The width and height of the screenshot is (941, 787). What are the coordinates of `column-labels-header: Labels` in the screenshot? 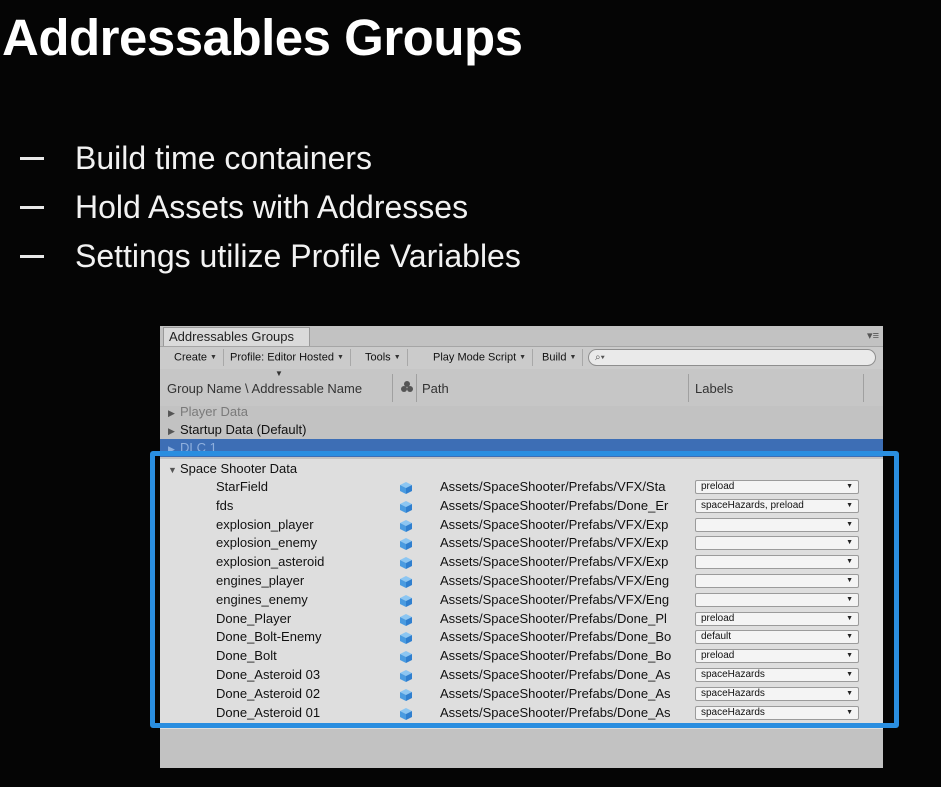 It's located at (714, 388).